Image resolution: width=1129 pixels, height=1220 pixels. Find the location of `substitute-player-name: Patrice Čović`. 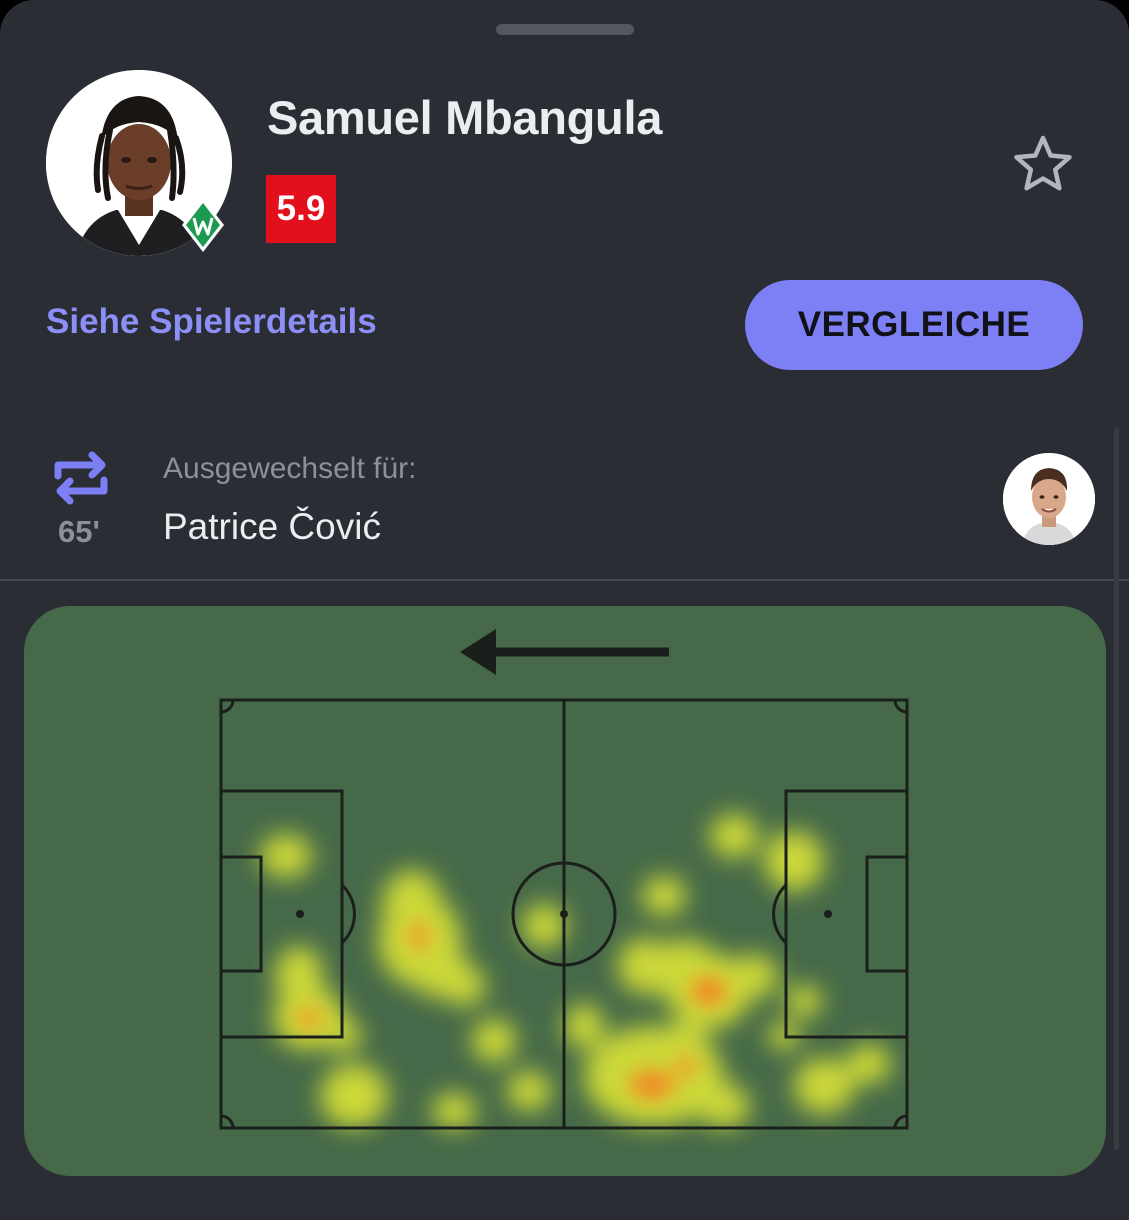

substitute-player-name: Patrice Čović is located at coordinates (272, 527).